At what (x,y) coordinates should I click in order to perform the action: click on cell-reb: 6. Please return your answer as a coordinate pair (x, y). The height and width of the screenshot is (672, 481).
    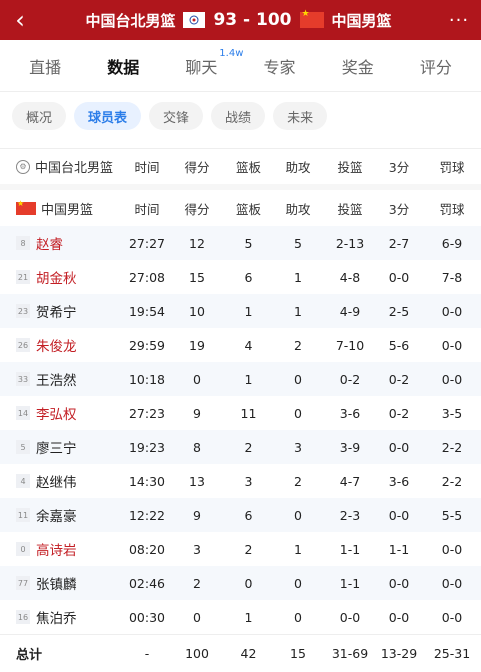
    Looking at the image, I should click on (248, 277).